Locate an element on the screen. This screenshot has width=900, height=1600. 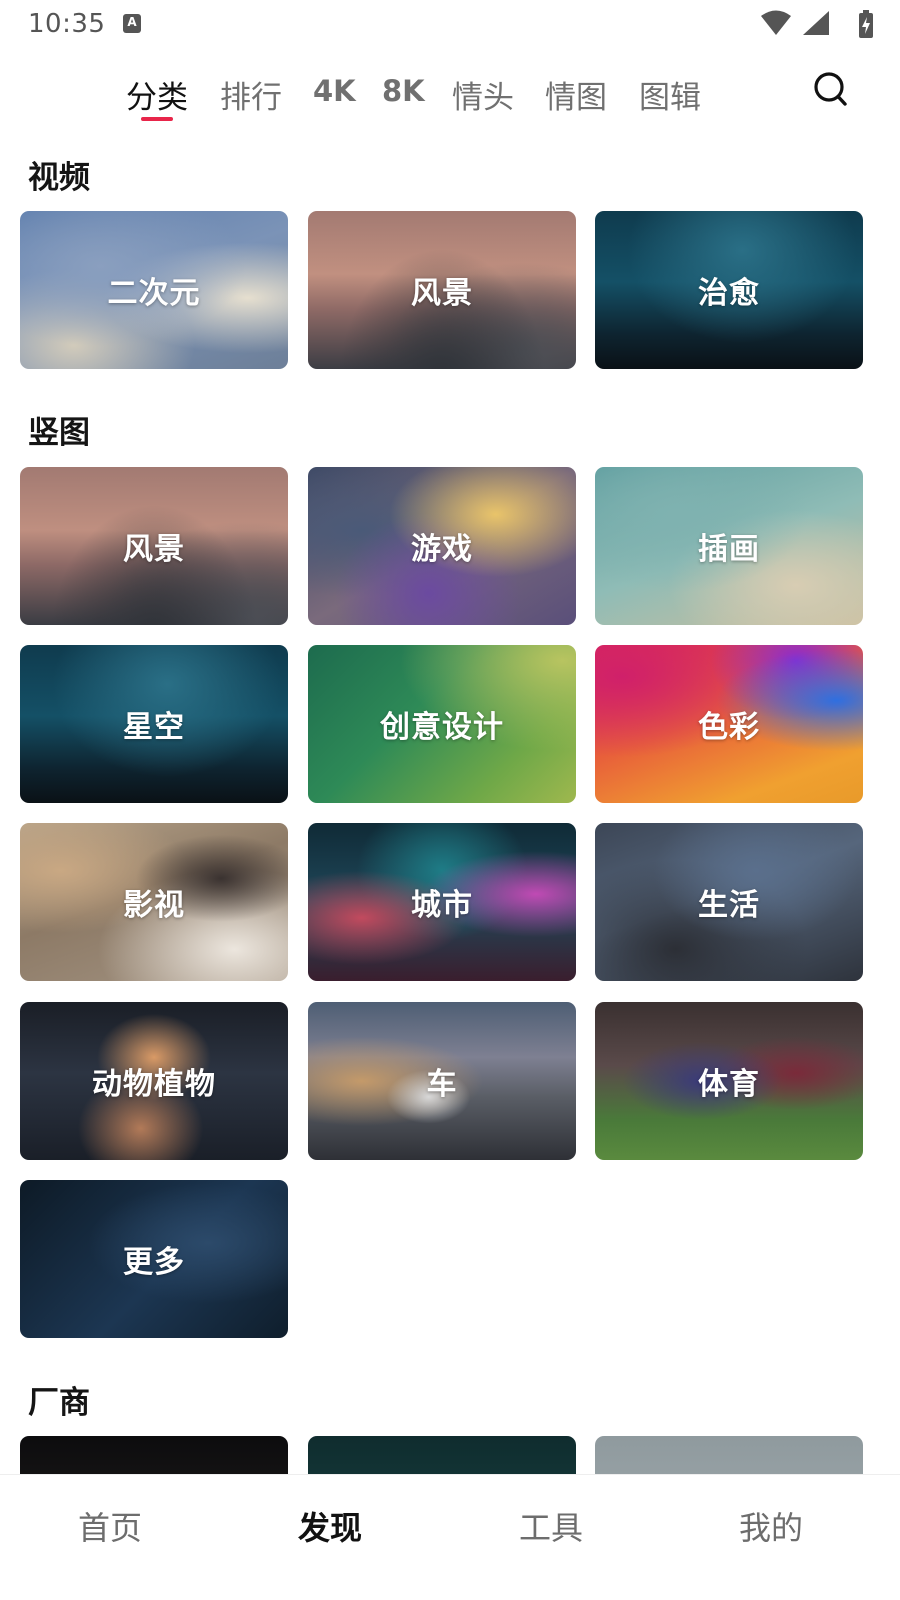
tab-tuji: 图辑 is located at coordinates (670, 94).